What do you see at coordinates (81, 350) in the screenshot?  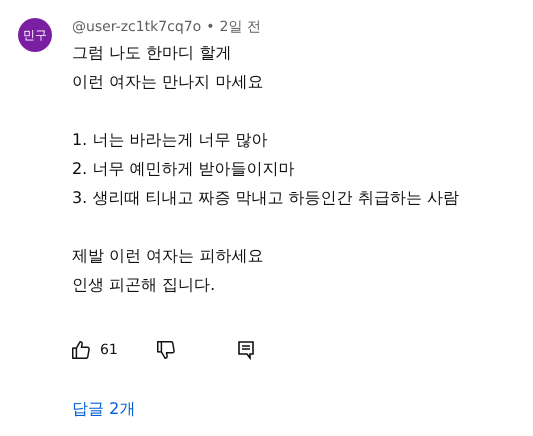 I see `like-button` at bounding box center [81, 350].